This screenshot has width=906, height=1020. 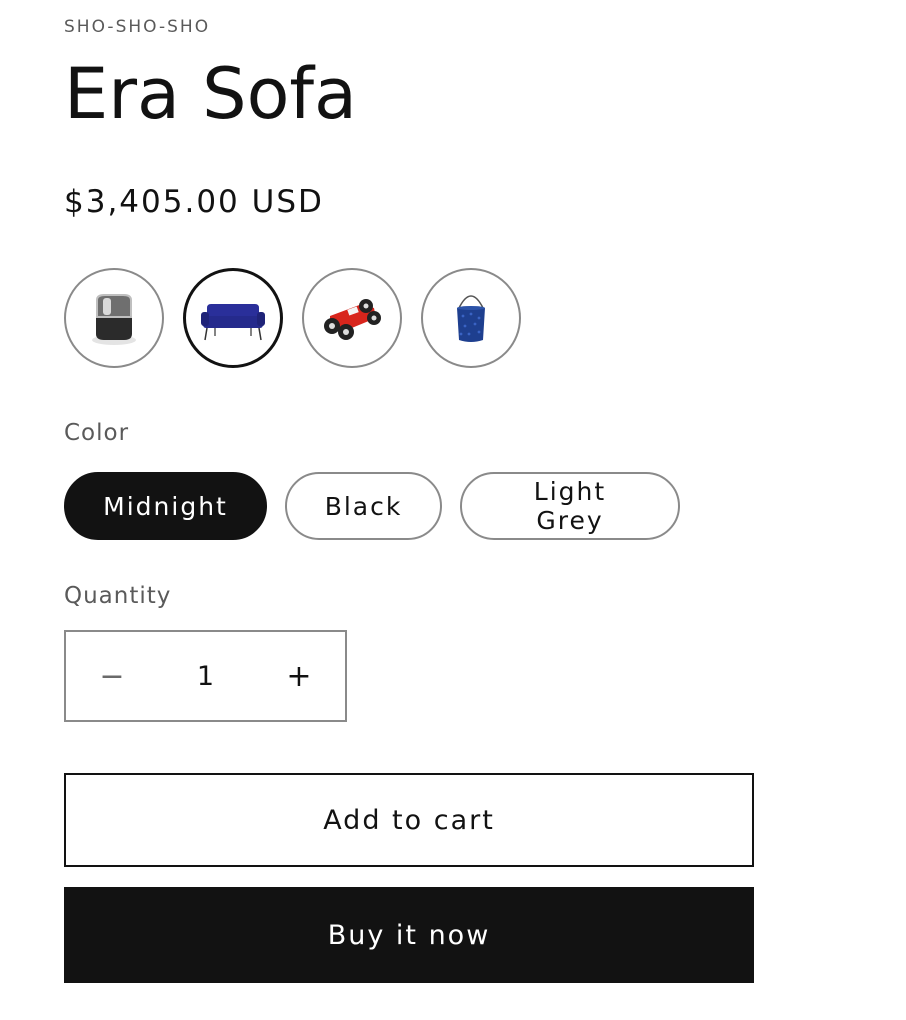 I want to click on color-options: Midnight Black Light Grey, so click(x=372, y=506).